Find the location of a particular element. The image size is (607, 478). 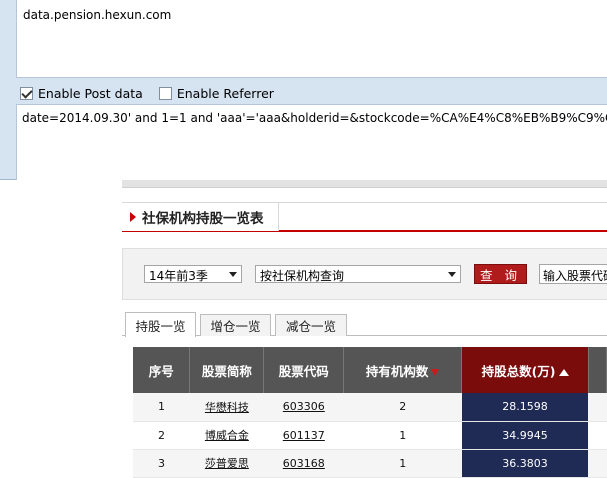

row-index: 3 is located at coordinates (161, 463).